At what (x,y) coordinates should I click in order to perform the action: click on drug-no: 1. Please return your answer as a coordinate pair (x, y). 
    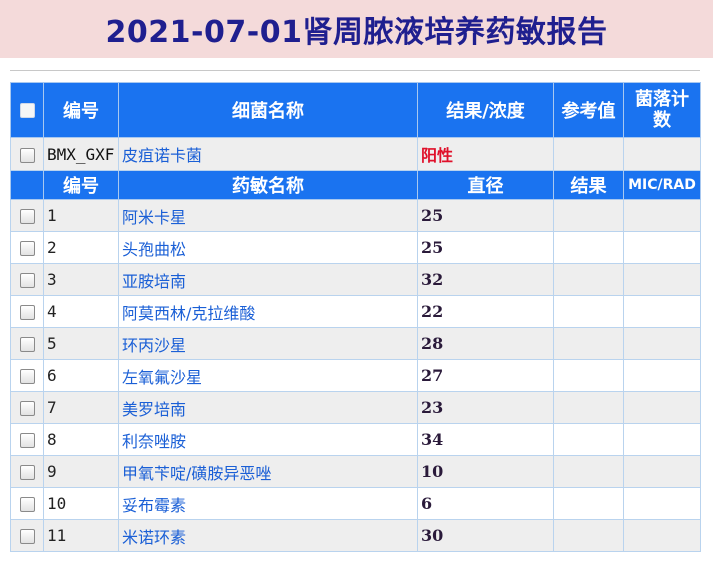
    Looking at the image, I should click on (81, 215).